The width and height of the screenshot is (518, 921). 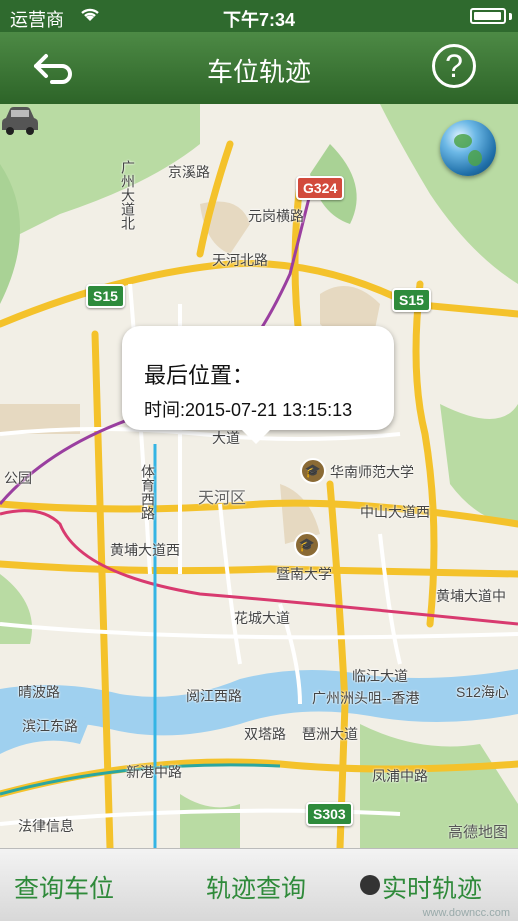 I want to click on battery-icon, so click(x=488, y=16).